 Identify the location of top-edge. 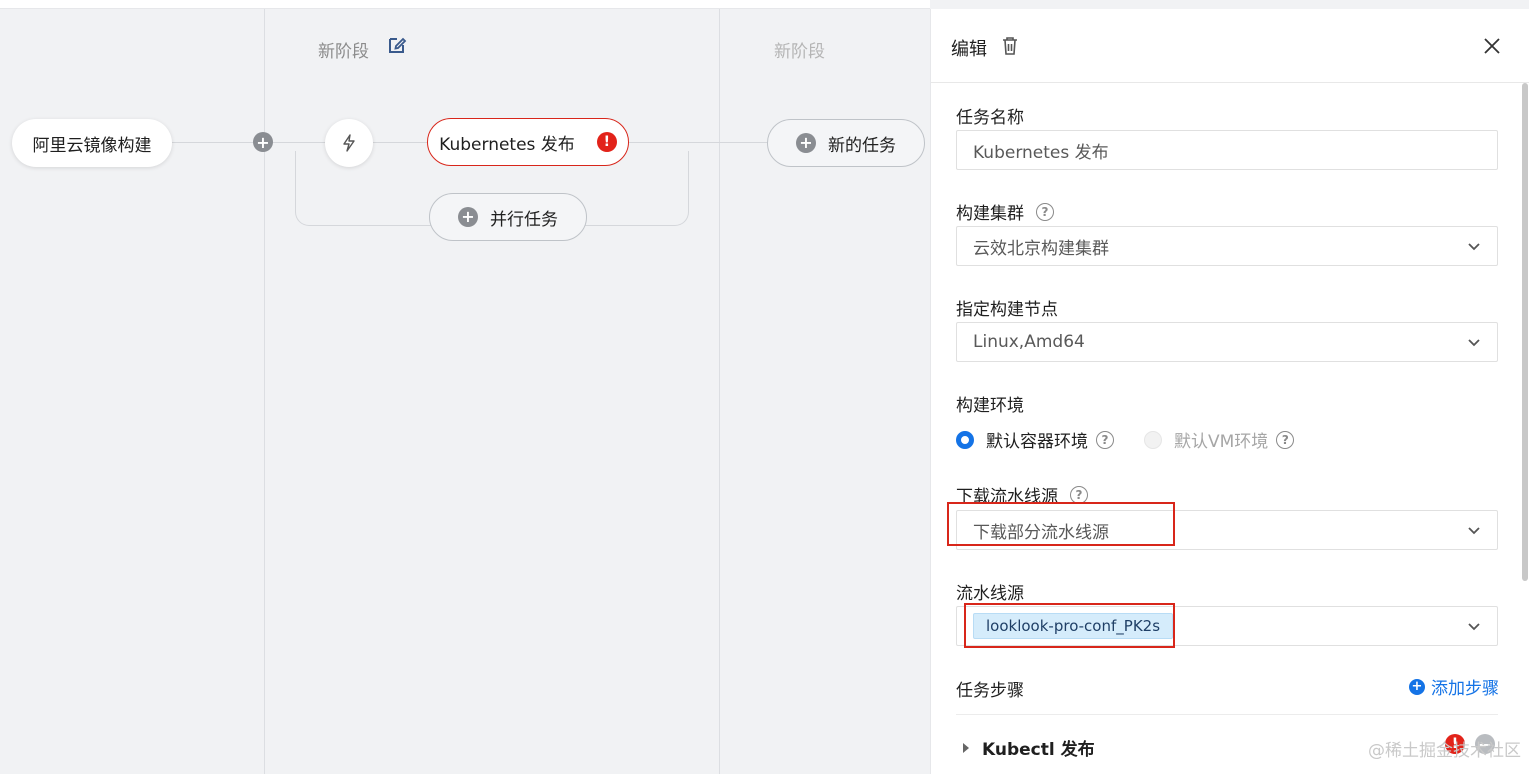
(465, 4).